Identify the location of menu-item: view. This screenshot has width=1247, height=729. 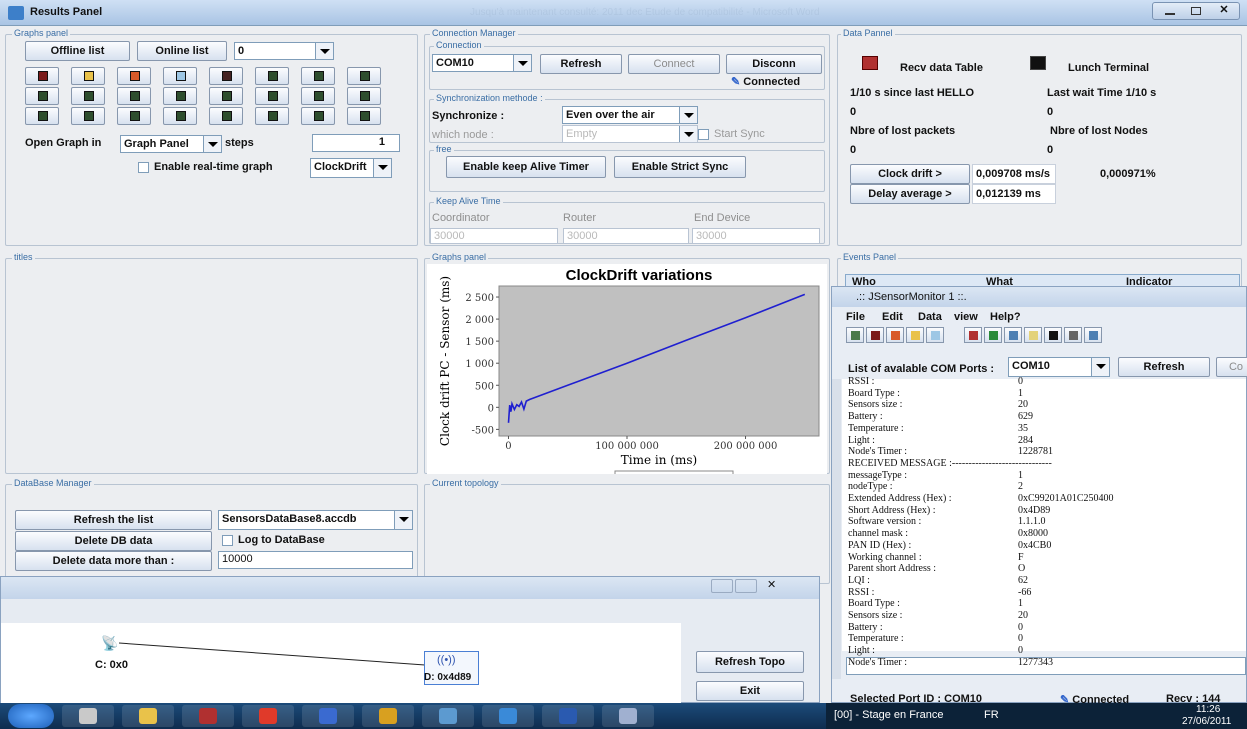
(966, 317).